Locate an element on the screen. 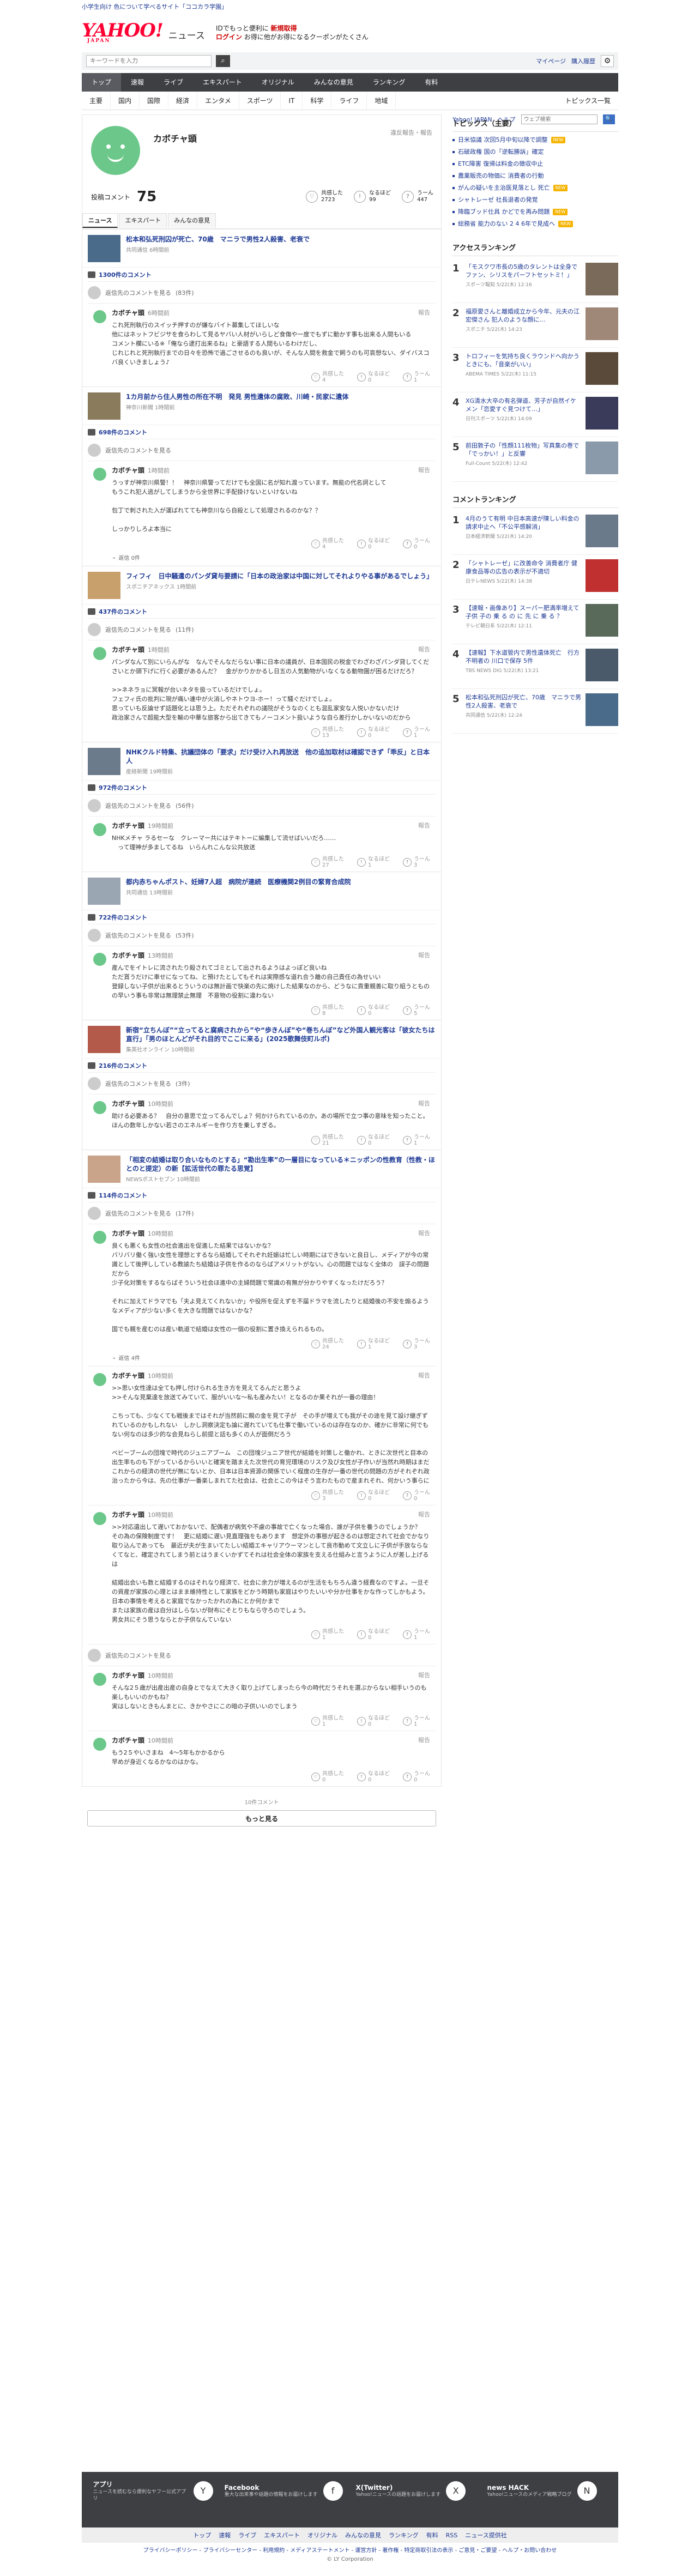  category-nav-item: 国際 is located at coordinates (154, 100).